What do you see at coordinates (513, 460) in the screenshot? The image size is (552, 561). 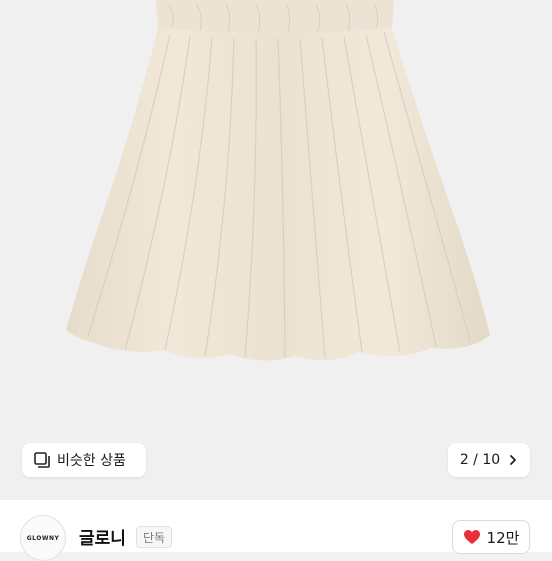 I see `chevron-right-icon` at bounding box center [513, 460].